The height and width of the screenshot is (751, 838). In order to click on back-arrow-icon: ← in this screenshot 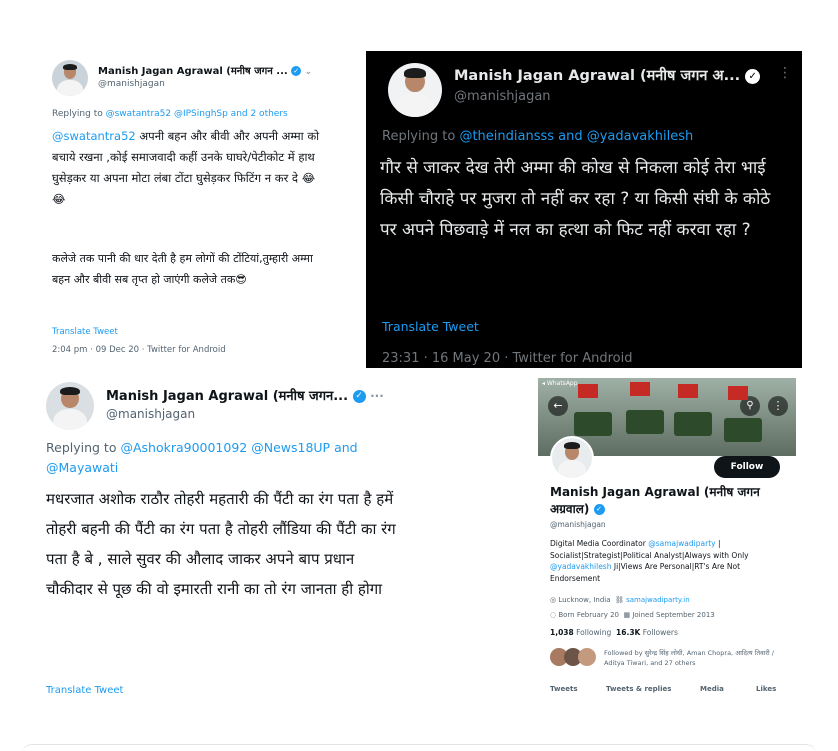, I will do `click(558, 406)`.